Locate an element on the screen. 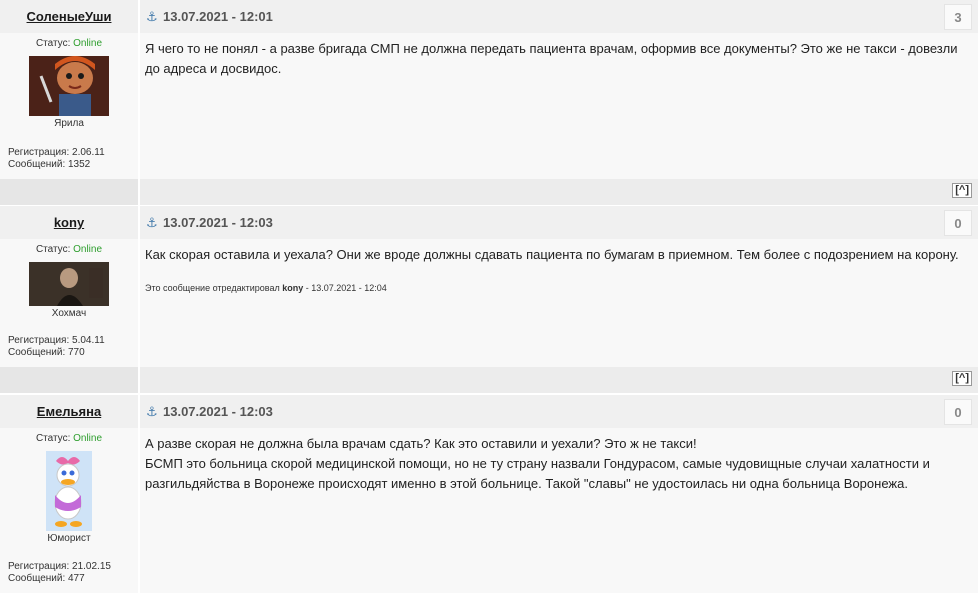 The width and height of the screenshot is (978, 593). author-cell: kony is located at coordinates (70, 222).